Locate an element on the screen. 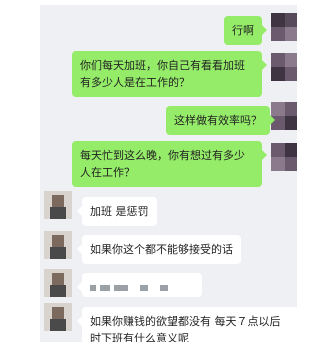 Image resolution: width=320 pixels, height=347 pixels. message-bubble-outgoing: 行啊 is located at coordinates (245, 30).